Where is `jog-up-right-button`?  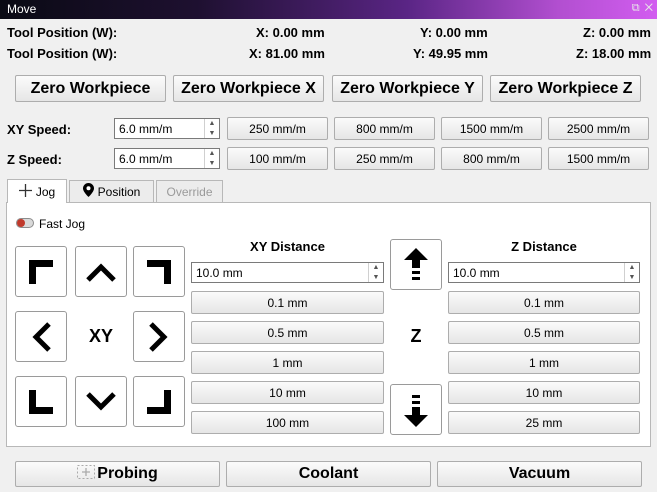
jog-up-right-button is located at coordinates (159, 271).